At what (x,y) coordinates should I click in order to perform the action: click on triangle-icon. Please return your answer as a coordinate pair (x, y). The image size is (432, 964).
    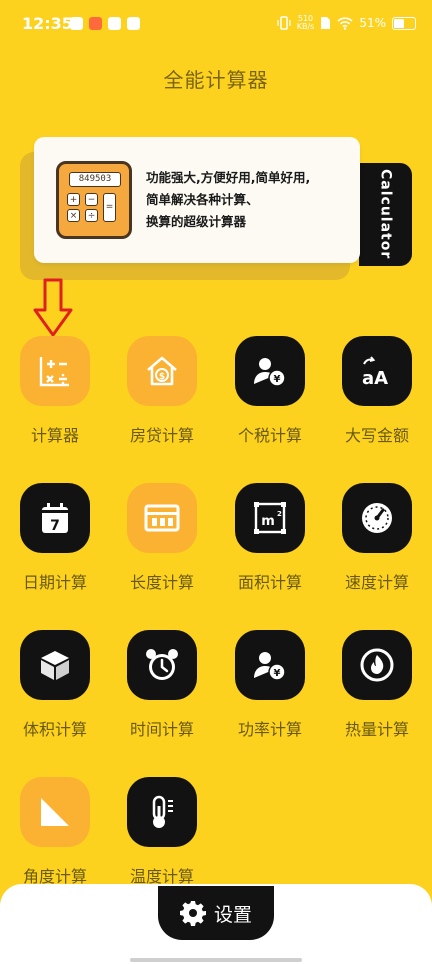
    Looking at the image, I should click on (55, 812).